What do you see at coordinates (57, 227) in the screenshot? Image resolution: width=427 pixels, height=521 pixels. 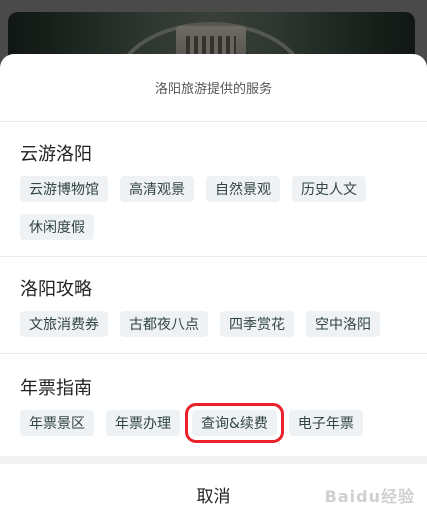 I see `chip-leisure: 休闲度假` at bounding box center [57, 227].